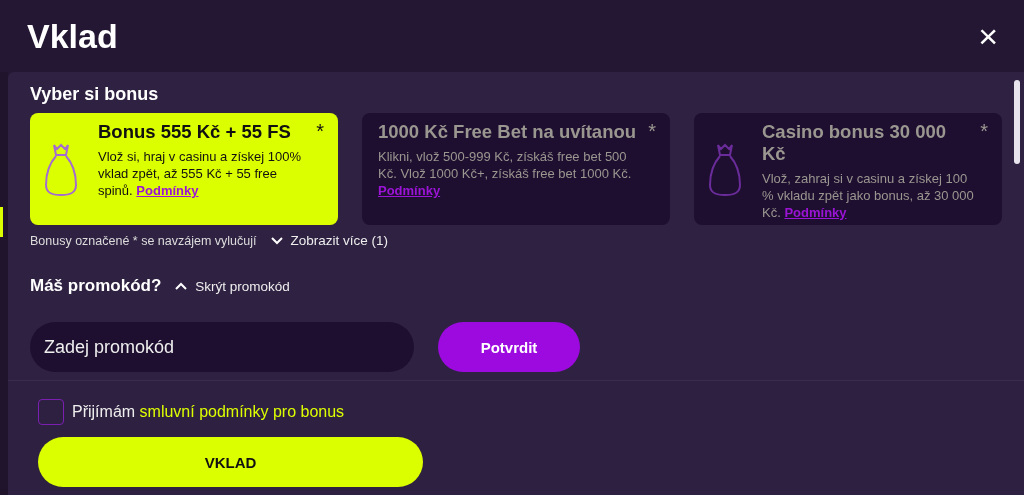  I want to click on bonus-card: Bonus 555 Kč + 55 FS * Vlož si, hraj v casinu a získej 100% vklad zpět, až 555 Kč + 55 free spinů. Podmínky, so click(184, 169).